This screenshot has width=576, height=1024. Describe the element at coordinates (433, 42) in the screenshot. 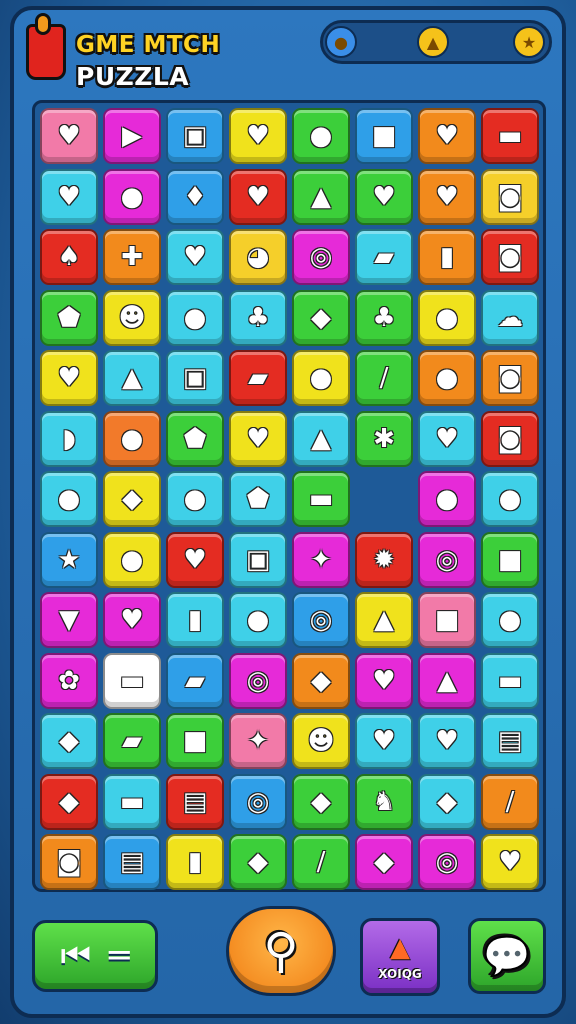

I see `bell-icon: ▲` at that location.